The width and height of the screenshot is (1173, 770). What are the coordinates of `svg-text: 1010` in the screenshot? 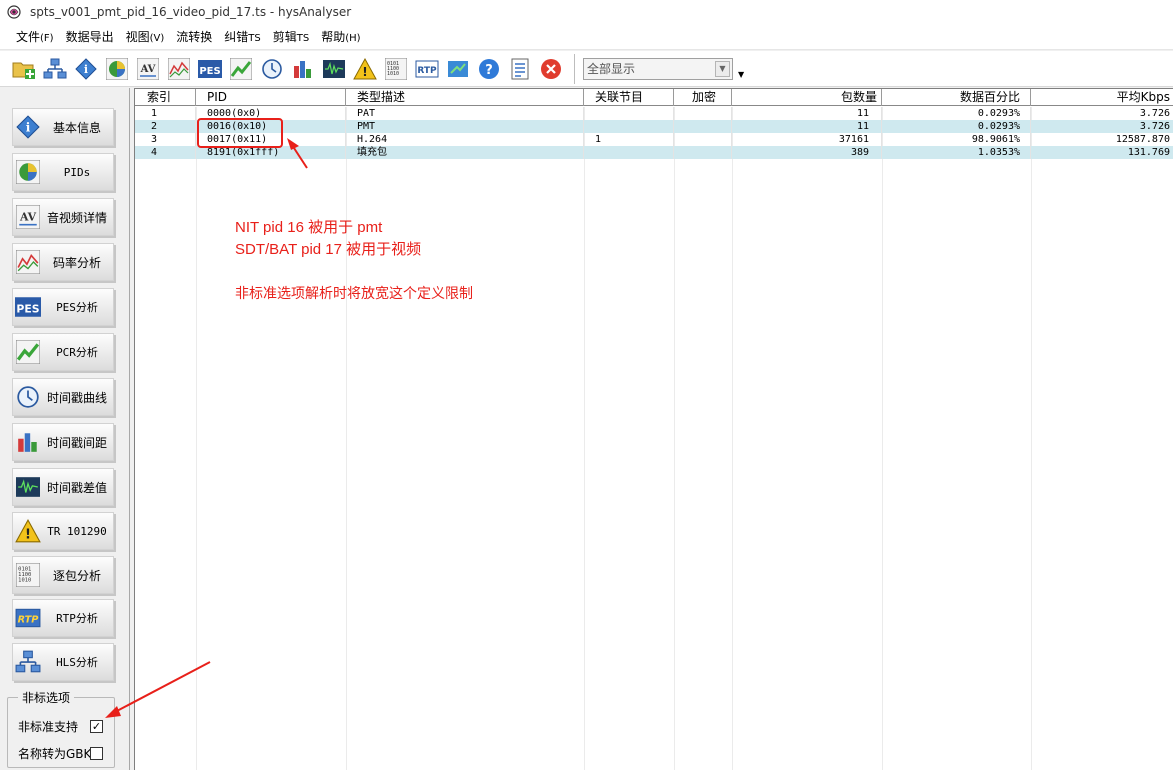 It's located at (24, 581).